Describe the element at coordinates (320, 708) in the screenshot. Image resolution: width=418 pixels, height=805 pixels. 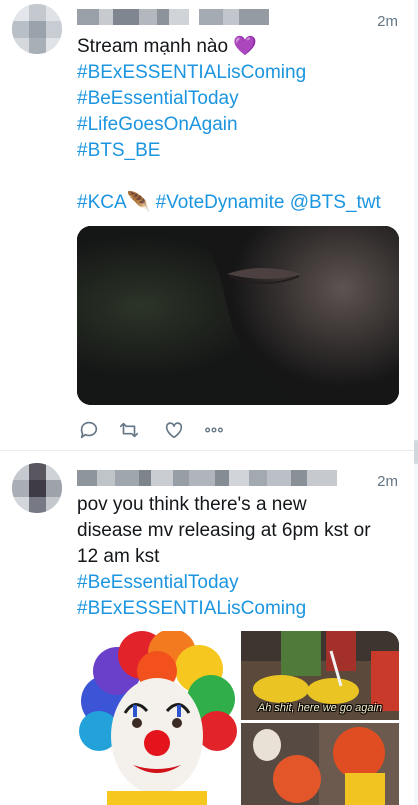
I see `meme-caption: Ah shit, here we go again` at that location.